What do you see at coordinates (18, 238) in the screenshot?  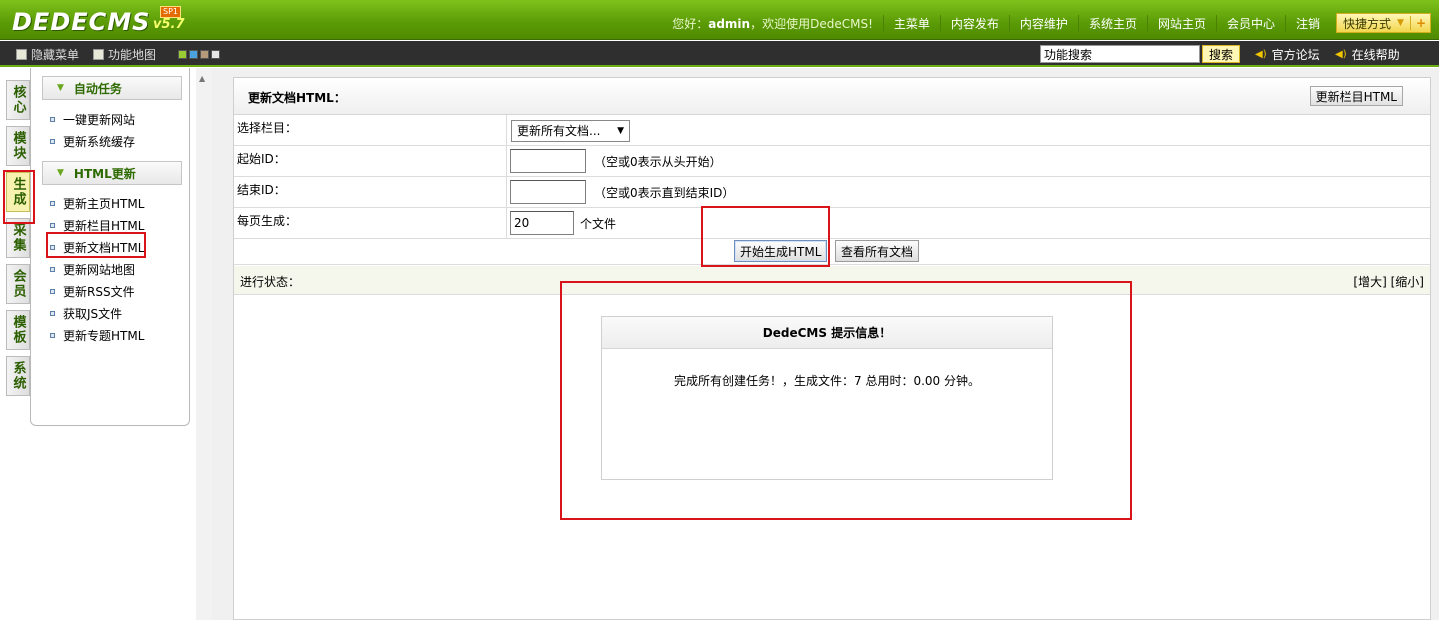 I see `tab-collect: 采集` at bounding box center [18, 238].